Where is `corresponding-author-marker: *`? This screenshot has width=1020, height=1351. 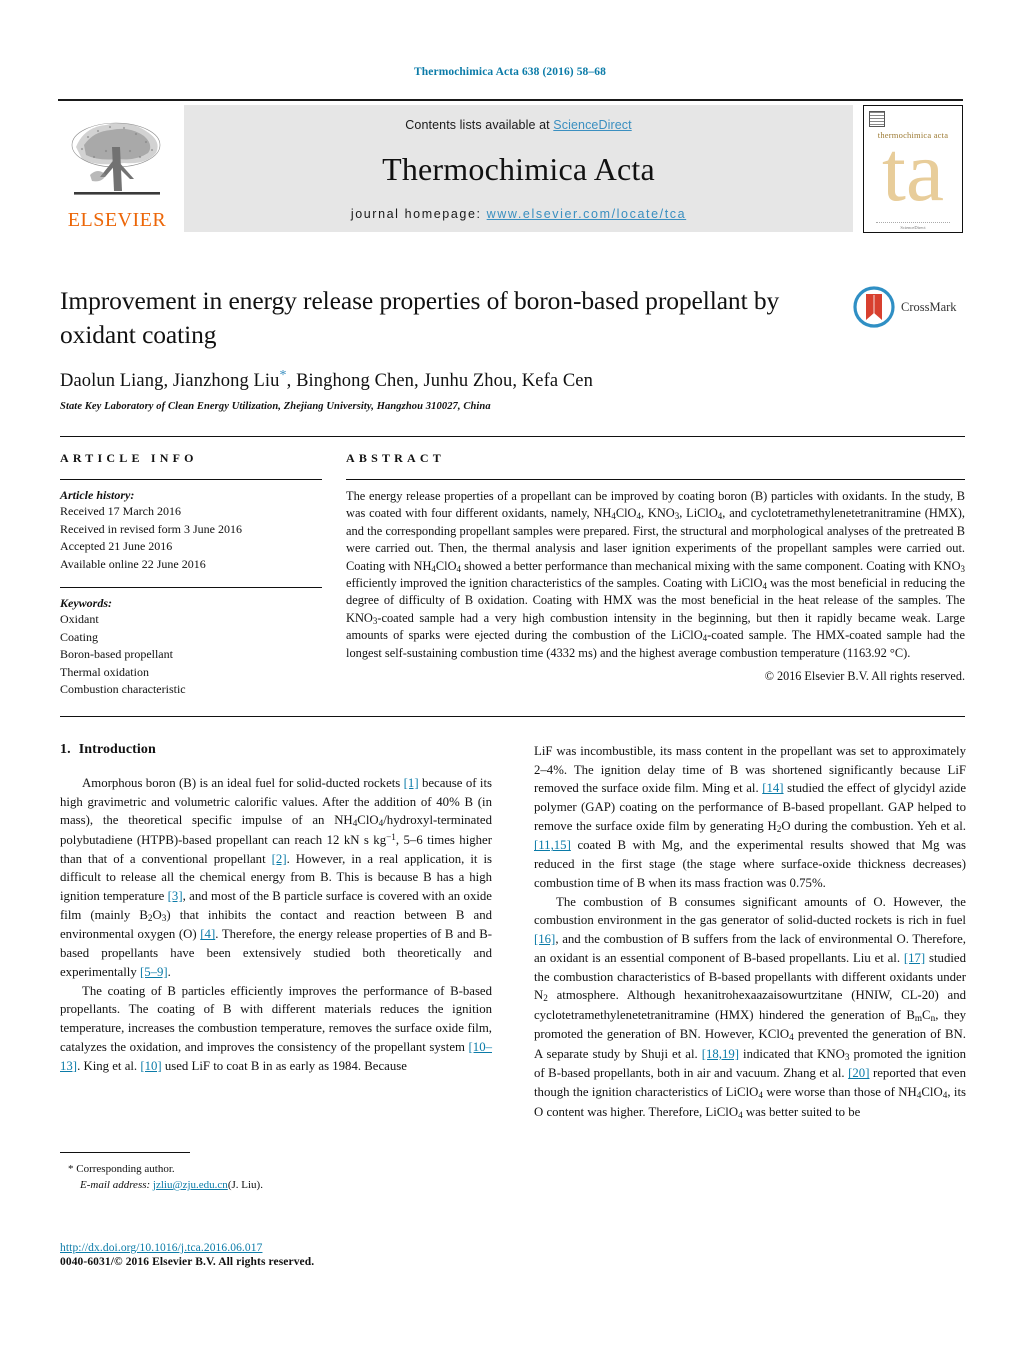
corresponding-author-marker: * is located at coordinates (283, 375).